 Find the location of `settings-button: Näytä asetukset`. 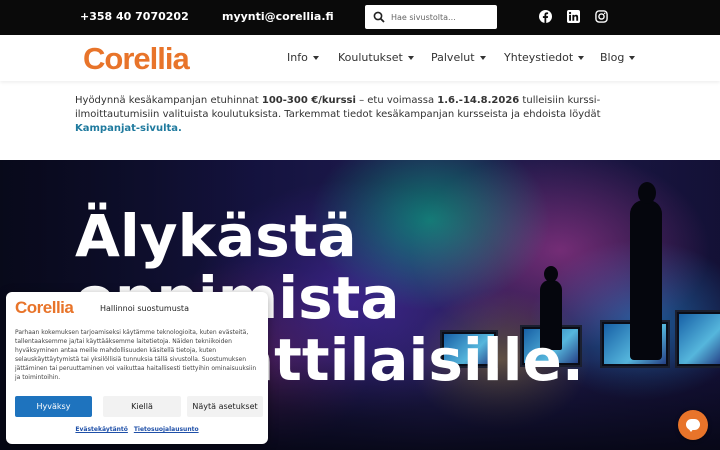

settings-button: Näytä asetukset is located at coordinates (225, 406).